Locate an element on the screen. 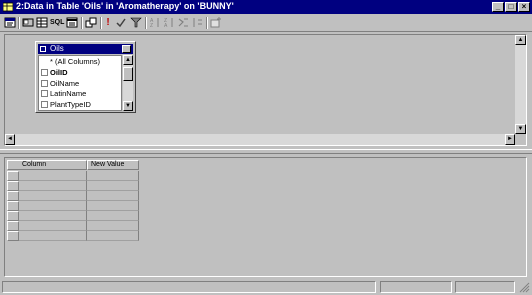 Image resolution: width=532 pixels, height=295 pixels. column-item-latinname: LatinName is located at coordinates (63, 94).